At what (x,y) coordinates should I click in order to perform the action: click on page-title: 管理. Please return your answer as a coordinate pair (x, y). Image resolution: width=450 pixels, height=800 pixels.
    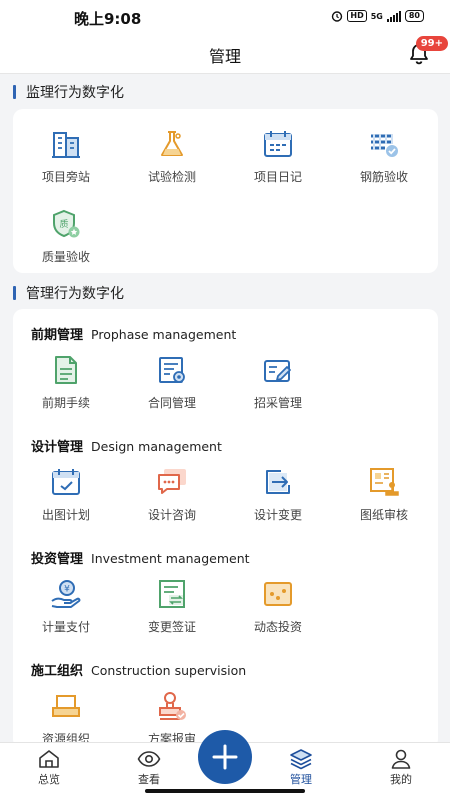
    Looking at the image, I should click on (224, 56).